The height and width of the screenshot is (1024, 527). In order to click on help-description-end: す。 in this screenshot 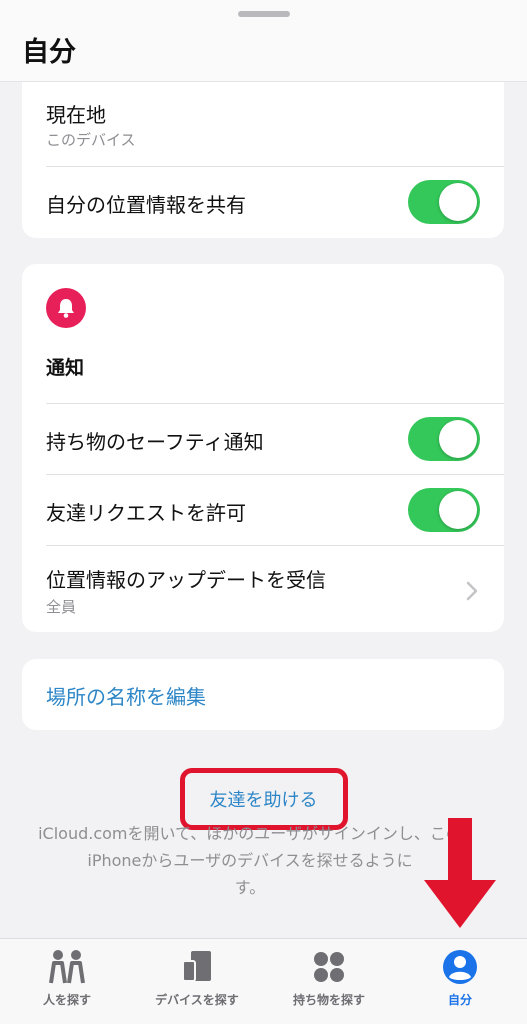, I will do `click(250, 887)`.